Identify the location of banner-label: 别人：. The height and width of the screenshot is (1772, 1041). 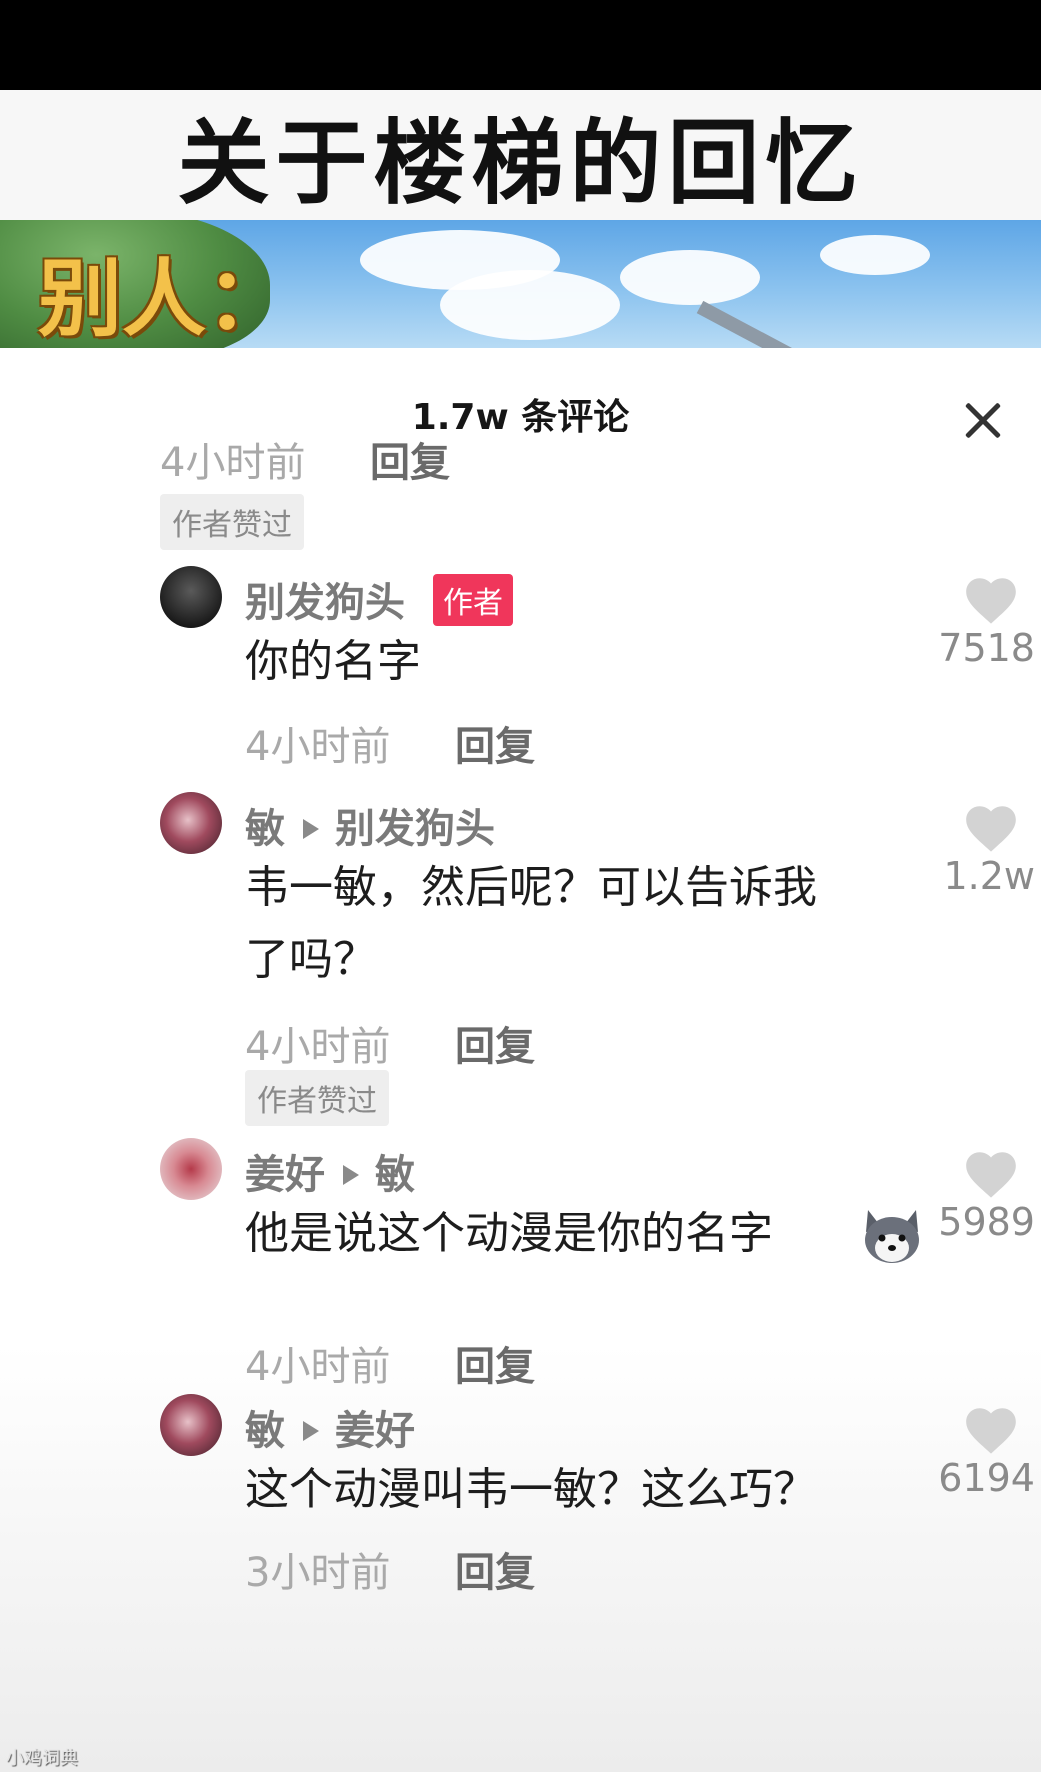
(164, 299).